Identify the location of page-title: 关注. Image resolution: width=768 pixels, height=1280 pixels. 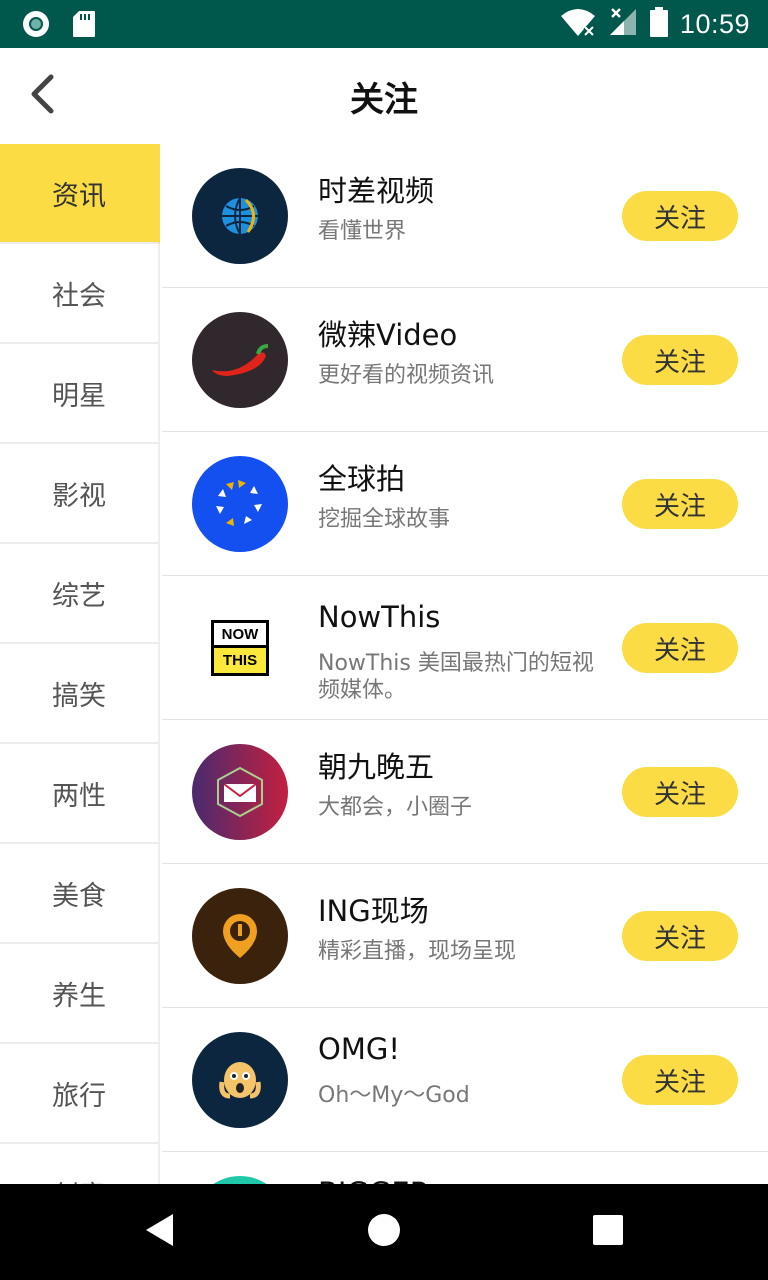
(384, 100).